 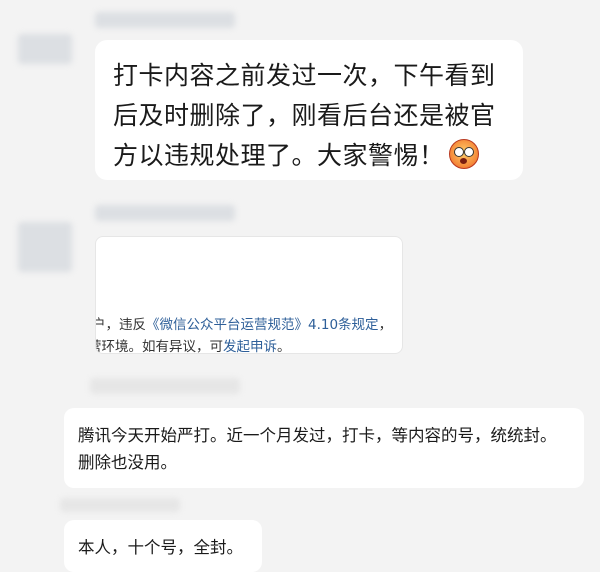 I want to click on message-bubble: 本人，十个号，全封。, so click(x=163, y=546).